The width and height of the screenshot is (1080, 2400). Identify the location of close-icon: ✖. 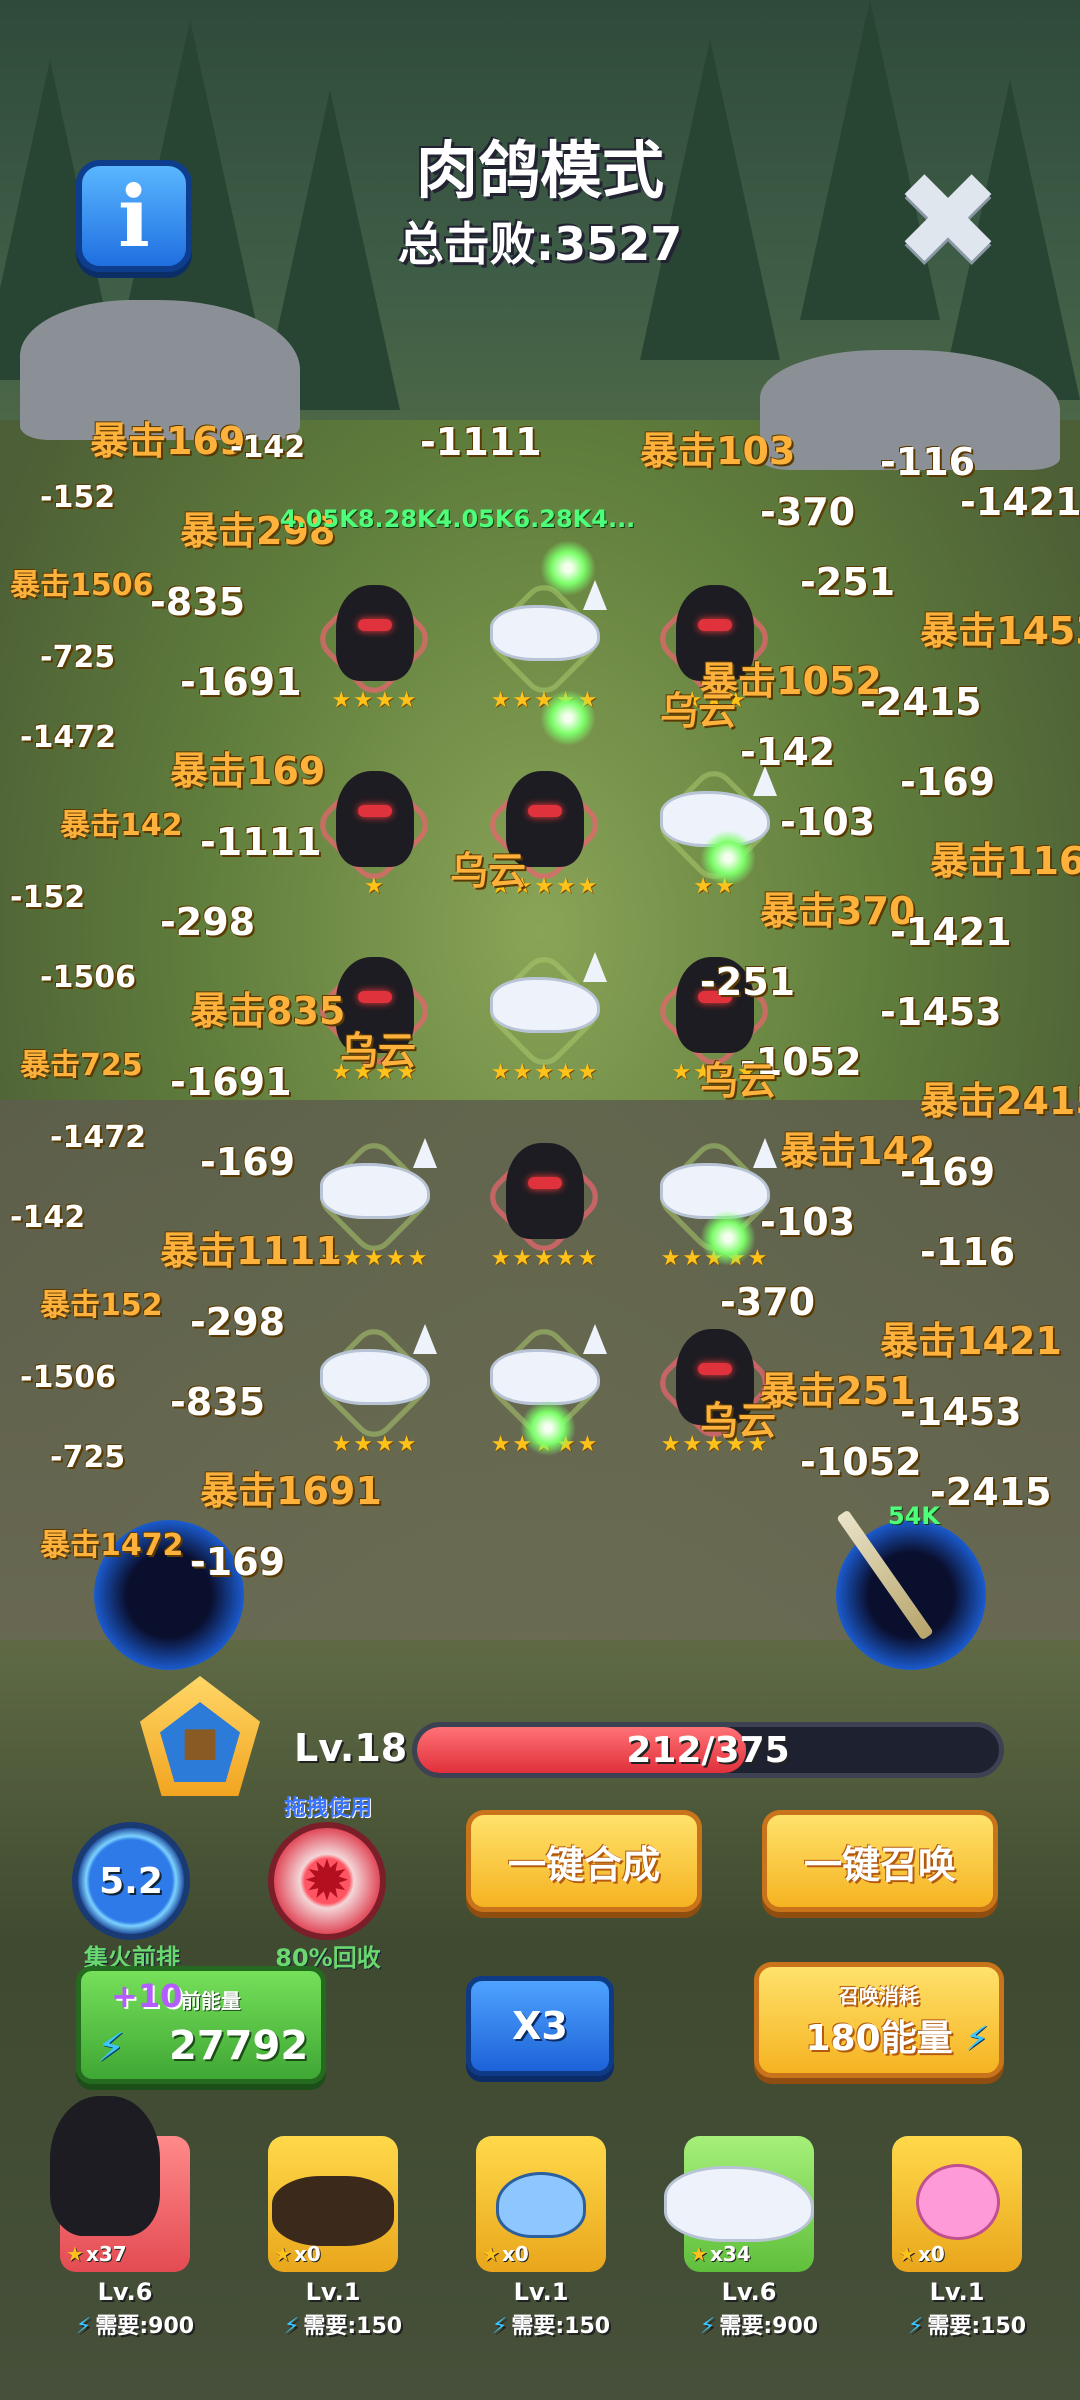
(948, 220).